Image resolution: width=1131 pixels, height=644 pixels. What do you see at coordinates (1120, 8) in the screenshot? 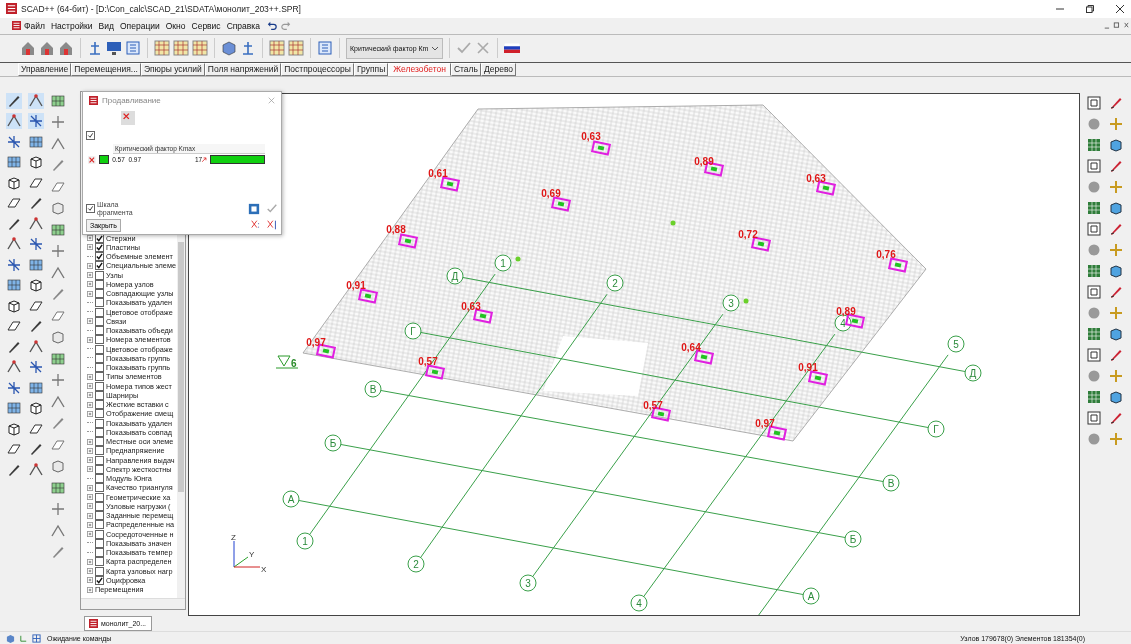
I see `close-icon` at bounding box center [1120, 8].